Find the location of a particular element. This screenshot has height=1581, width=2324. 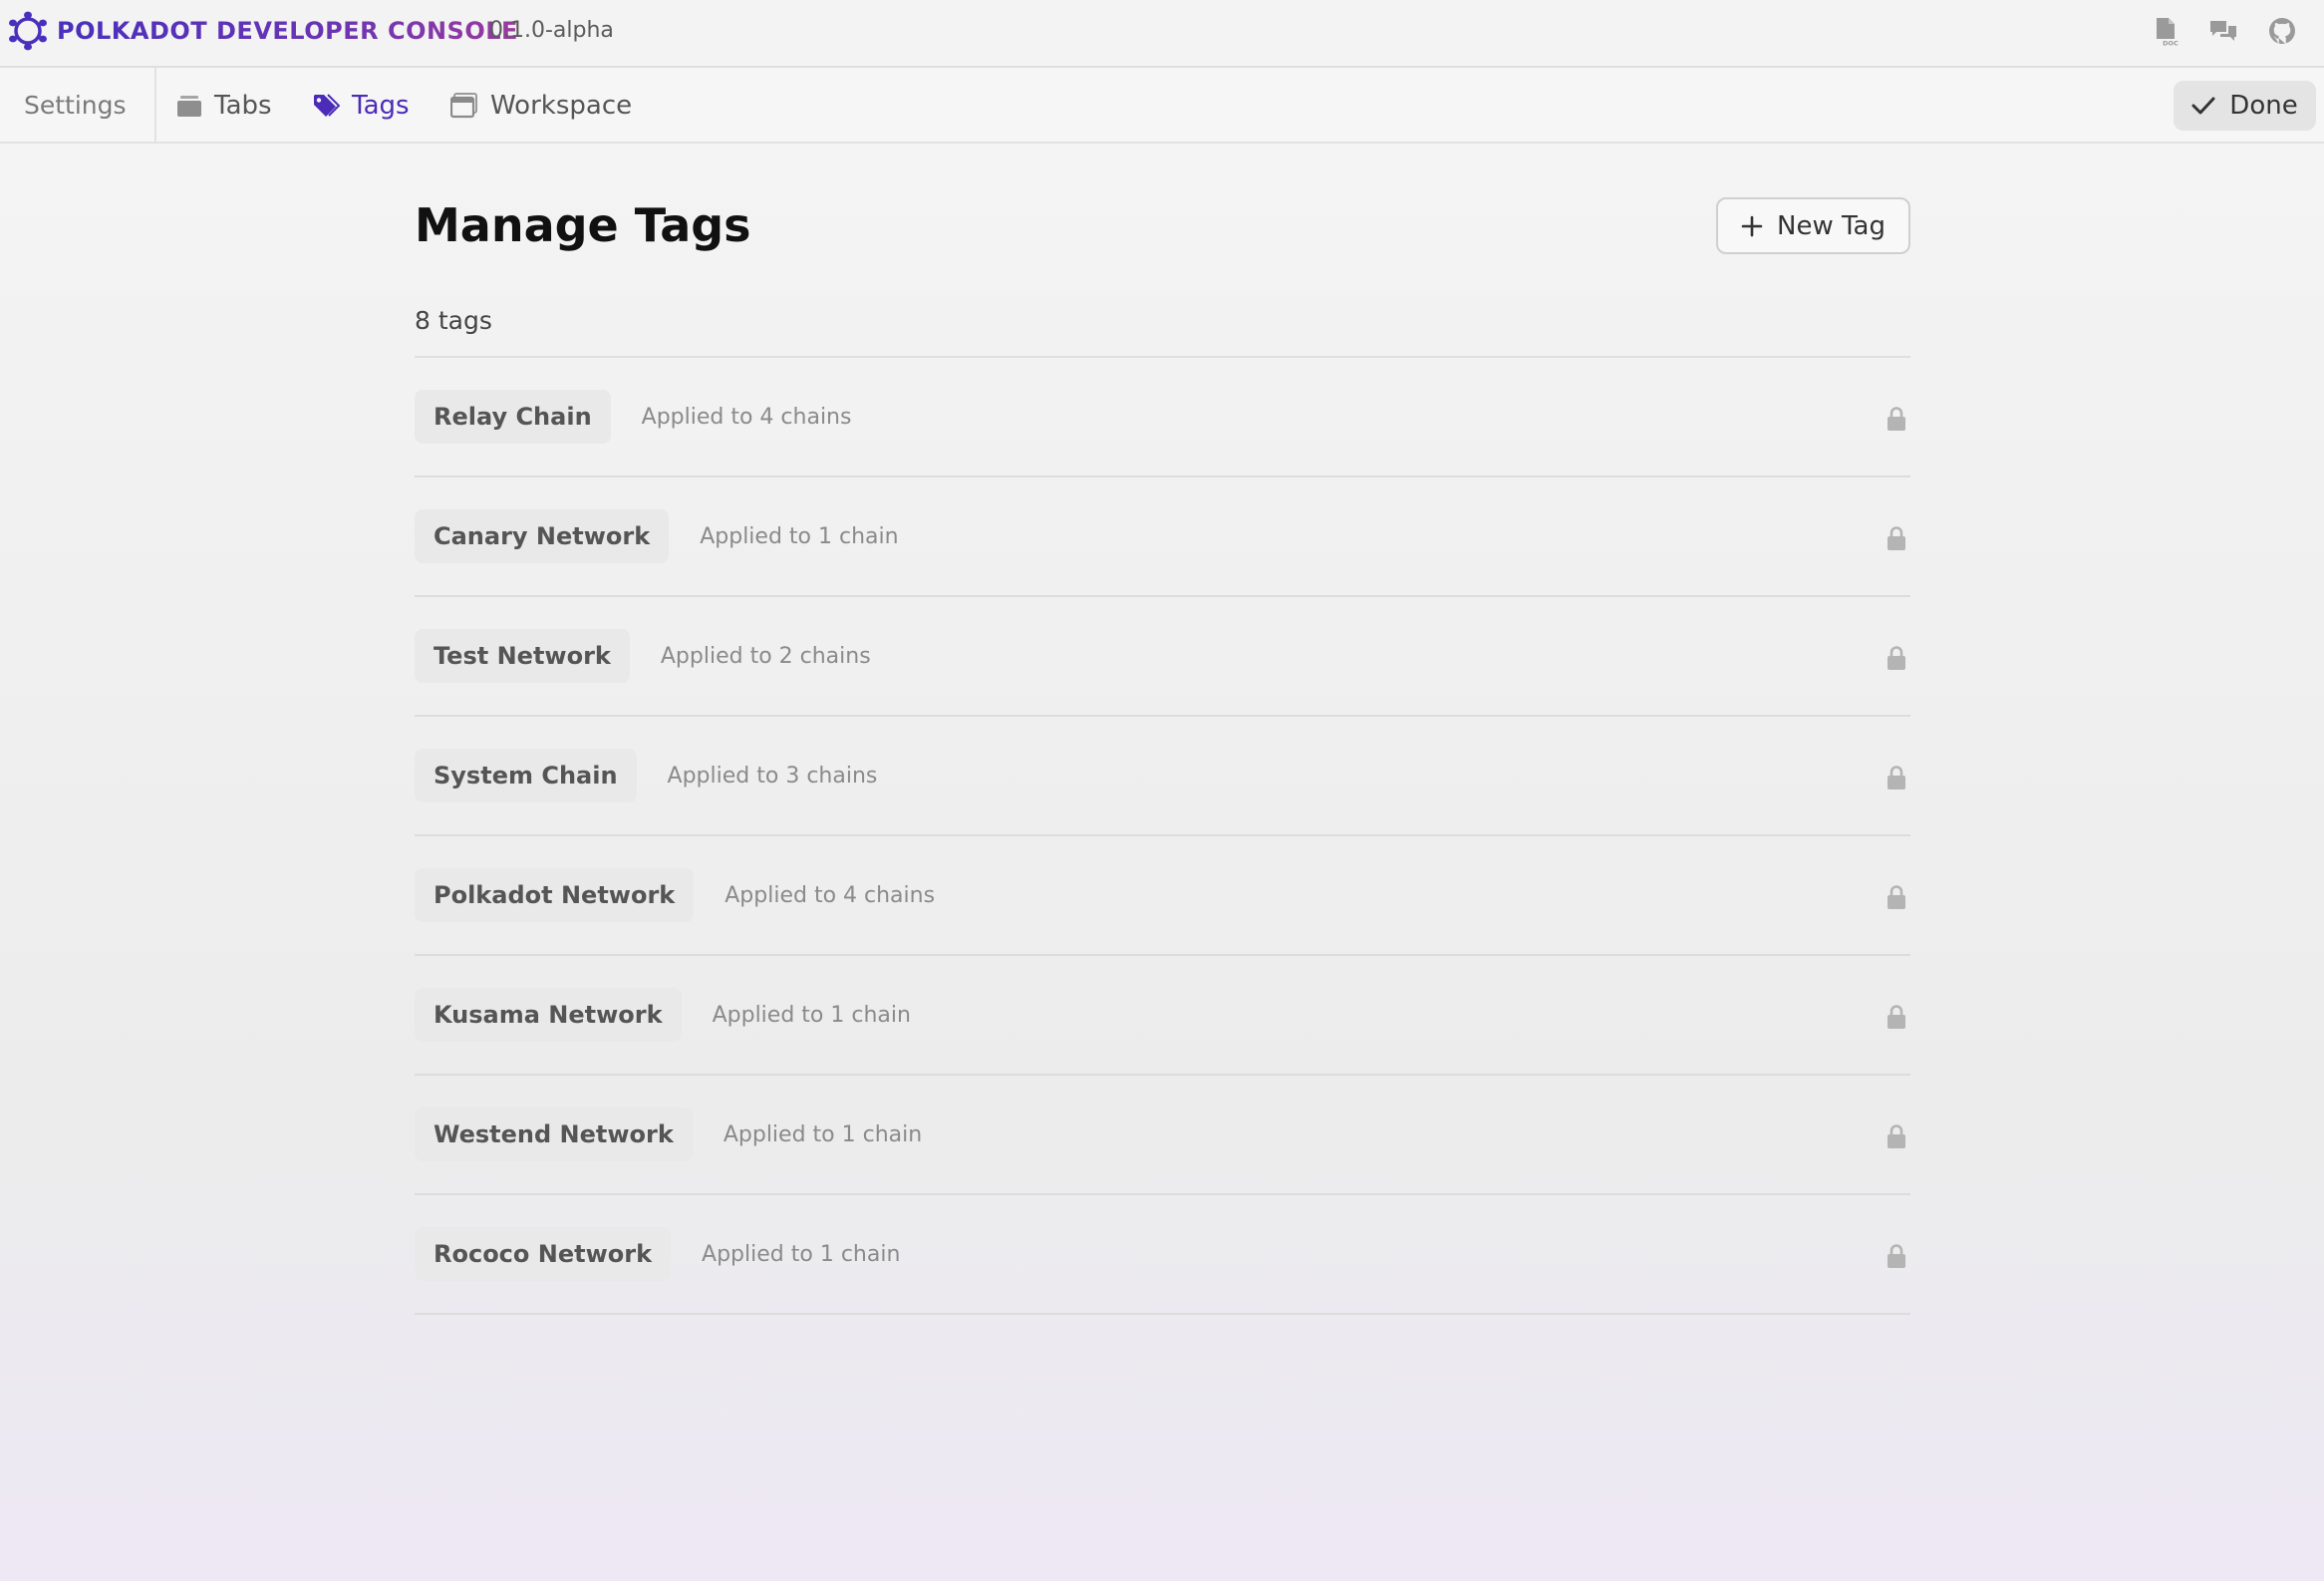

page-title: Manage Tags is located at coordinates (583, 225).